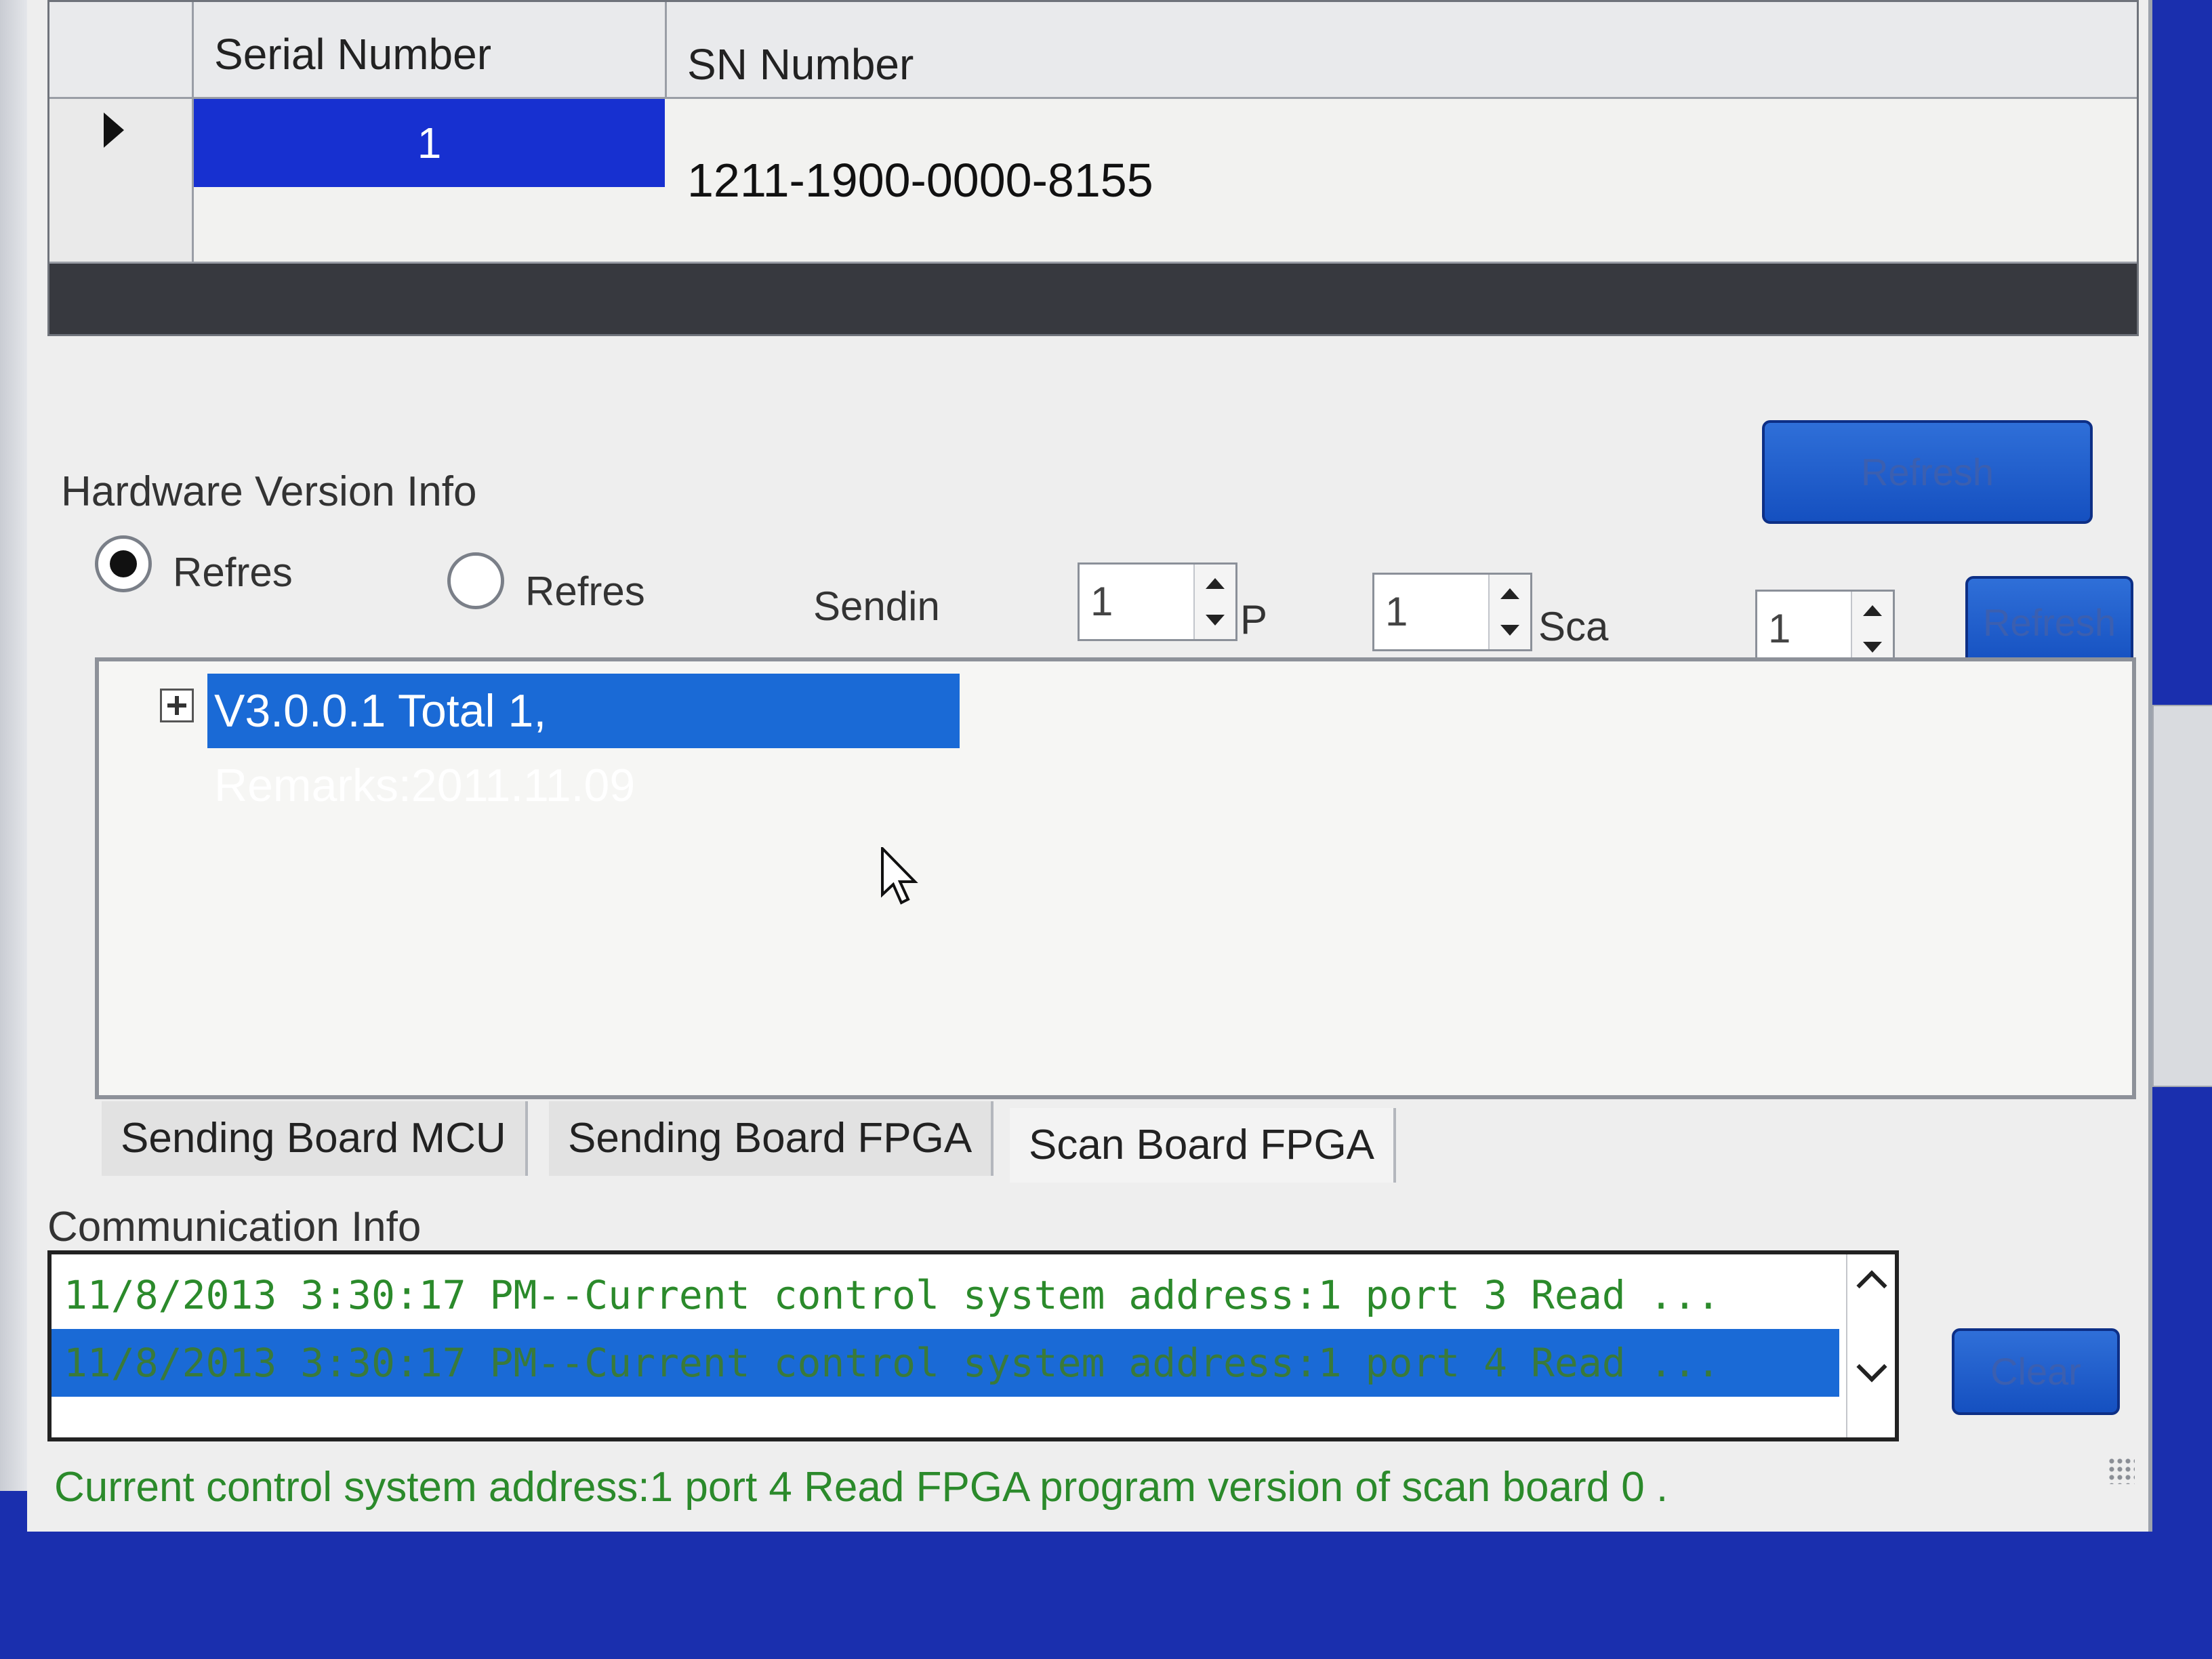 The width and height of the screenshot is (2212, 1659). What do you see at coordinates (1573, 626) in the screenshot?
I see `scan-board-label: Sca` at bounding box center [1573, 626].